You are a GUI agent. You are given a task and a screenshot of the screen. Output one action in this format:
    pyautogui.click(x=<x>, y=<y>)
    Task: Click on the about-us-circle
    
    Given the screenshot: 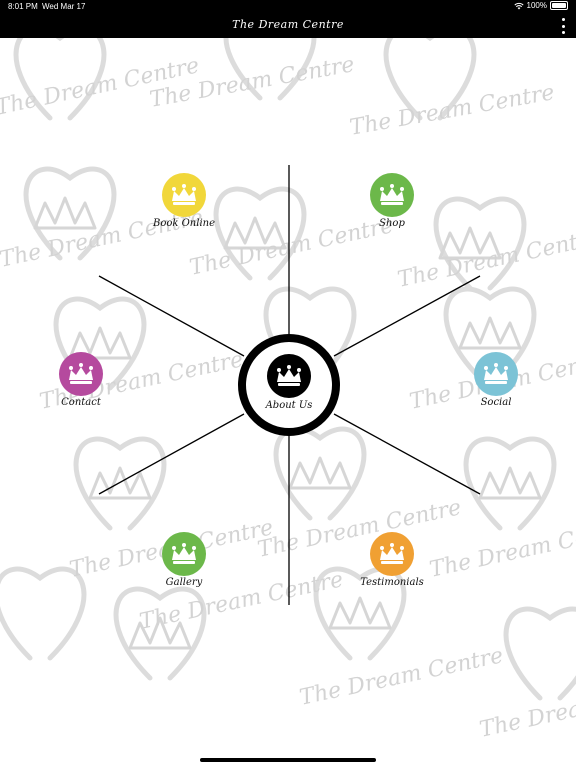 What is the action you would take?
    pyautogui.click(x=289, y=376)
    